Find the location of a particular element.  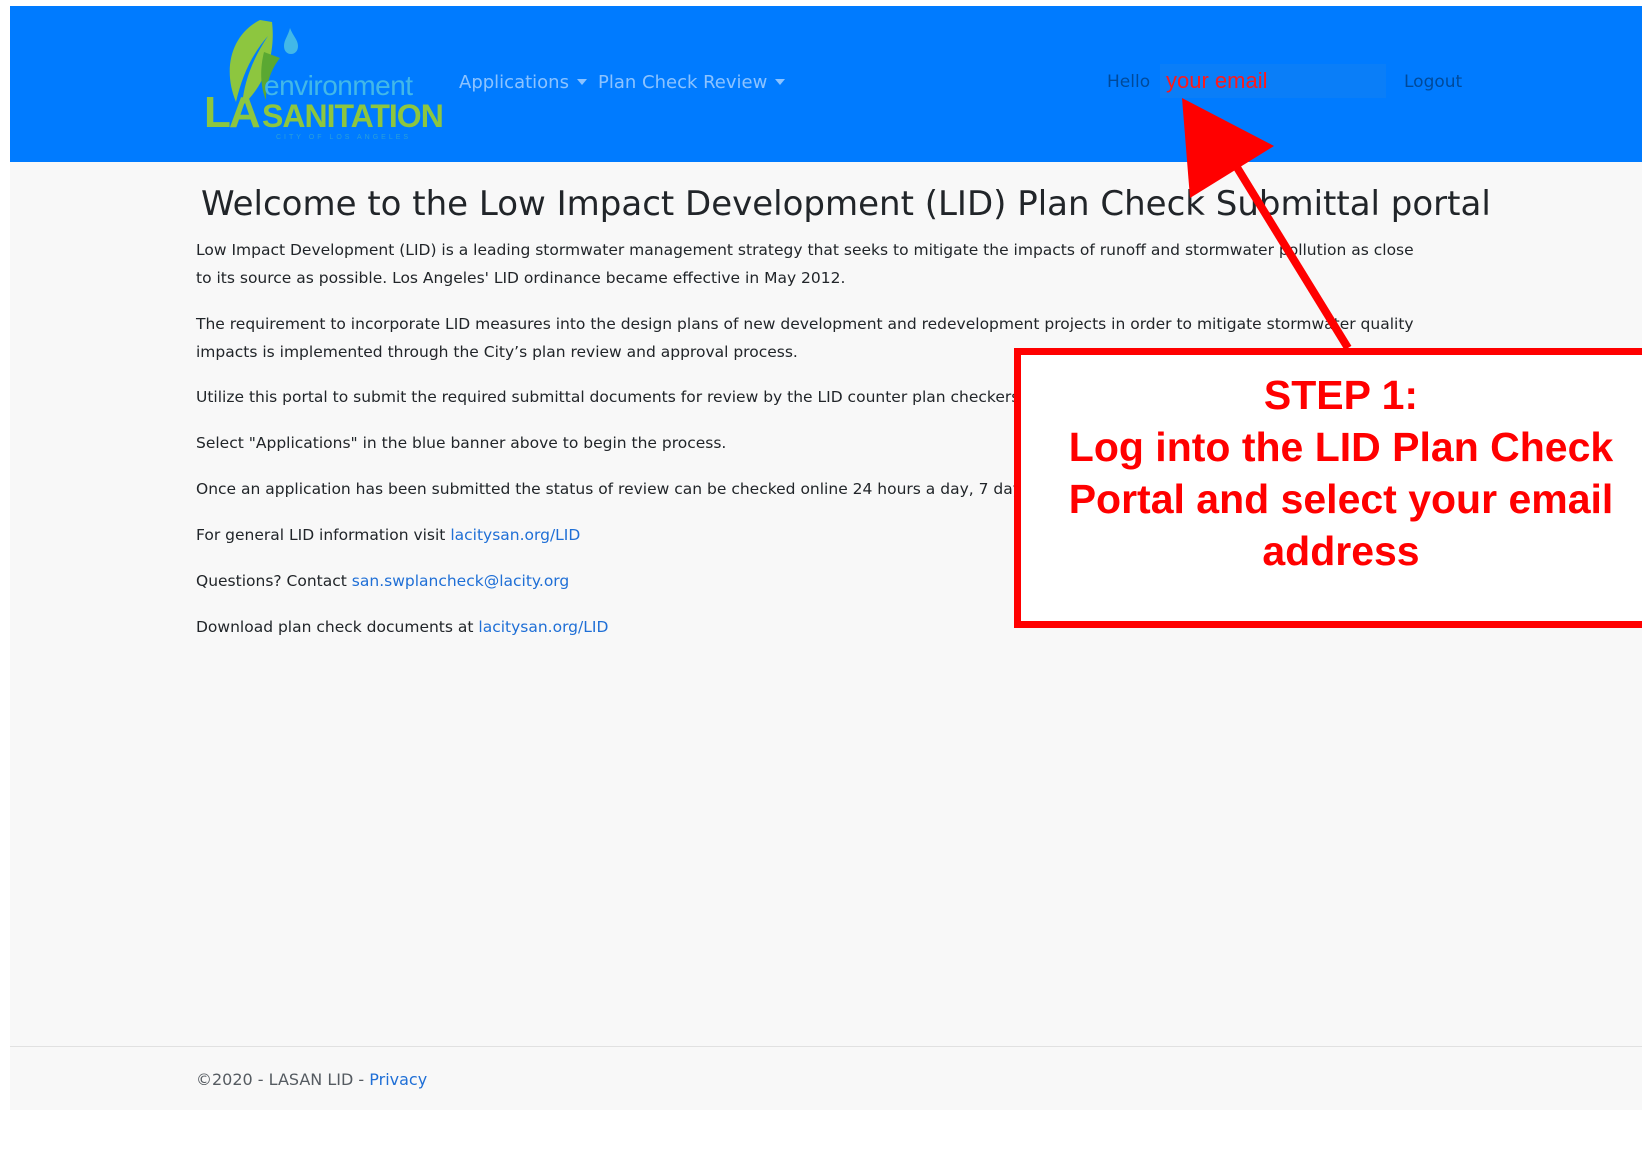

callout-line-3: Portal and select your email is located at coordinates (1341, 499).